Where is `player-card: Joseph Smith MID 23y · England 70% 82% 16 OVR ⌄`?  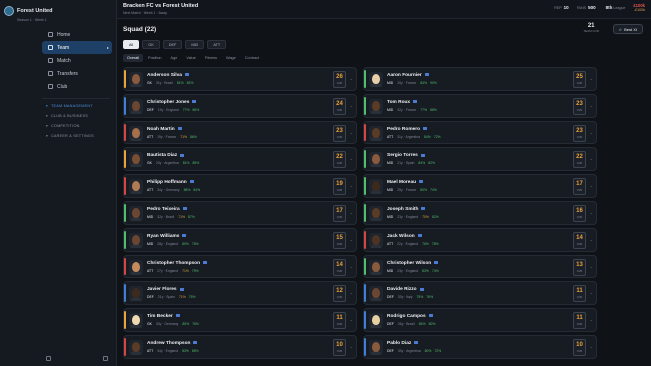 player-card: Joseph Smith MID 23y · England 70% 82% 16 OVR ⌄ is located at coordinates (480, 212).